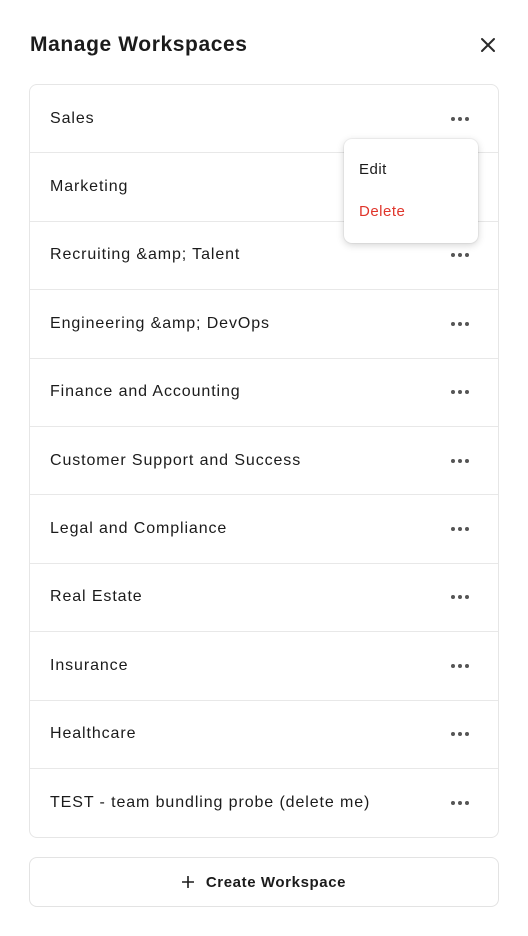 This screenshot has height=936, width=528. Describe the element at coordinates (264, 666) in the screenshot. I see `workspace-row: Insurance` at that location.